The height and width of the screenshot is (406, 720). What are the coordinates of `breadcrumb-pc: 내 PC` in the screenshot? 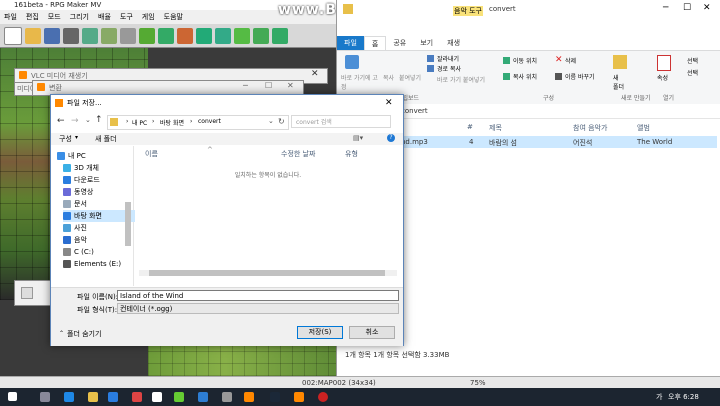 It's located at (139, 122).